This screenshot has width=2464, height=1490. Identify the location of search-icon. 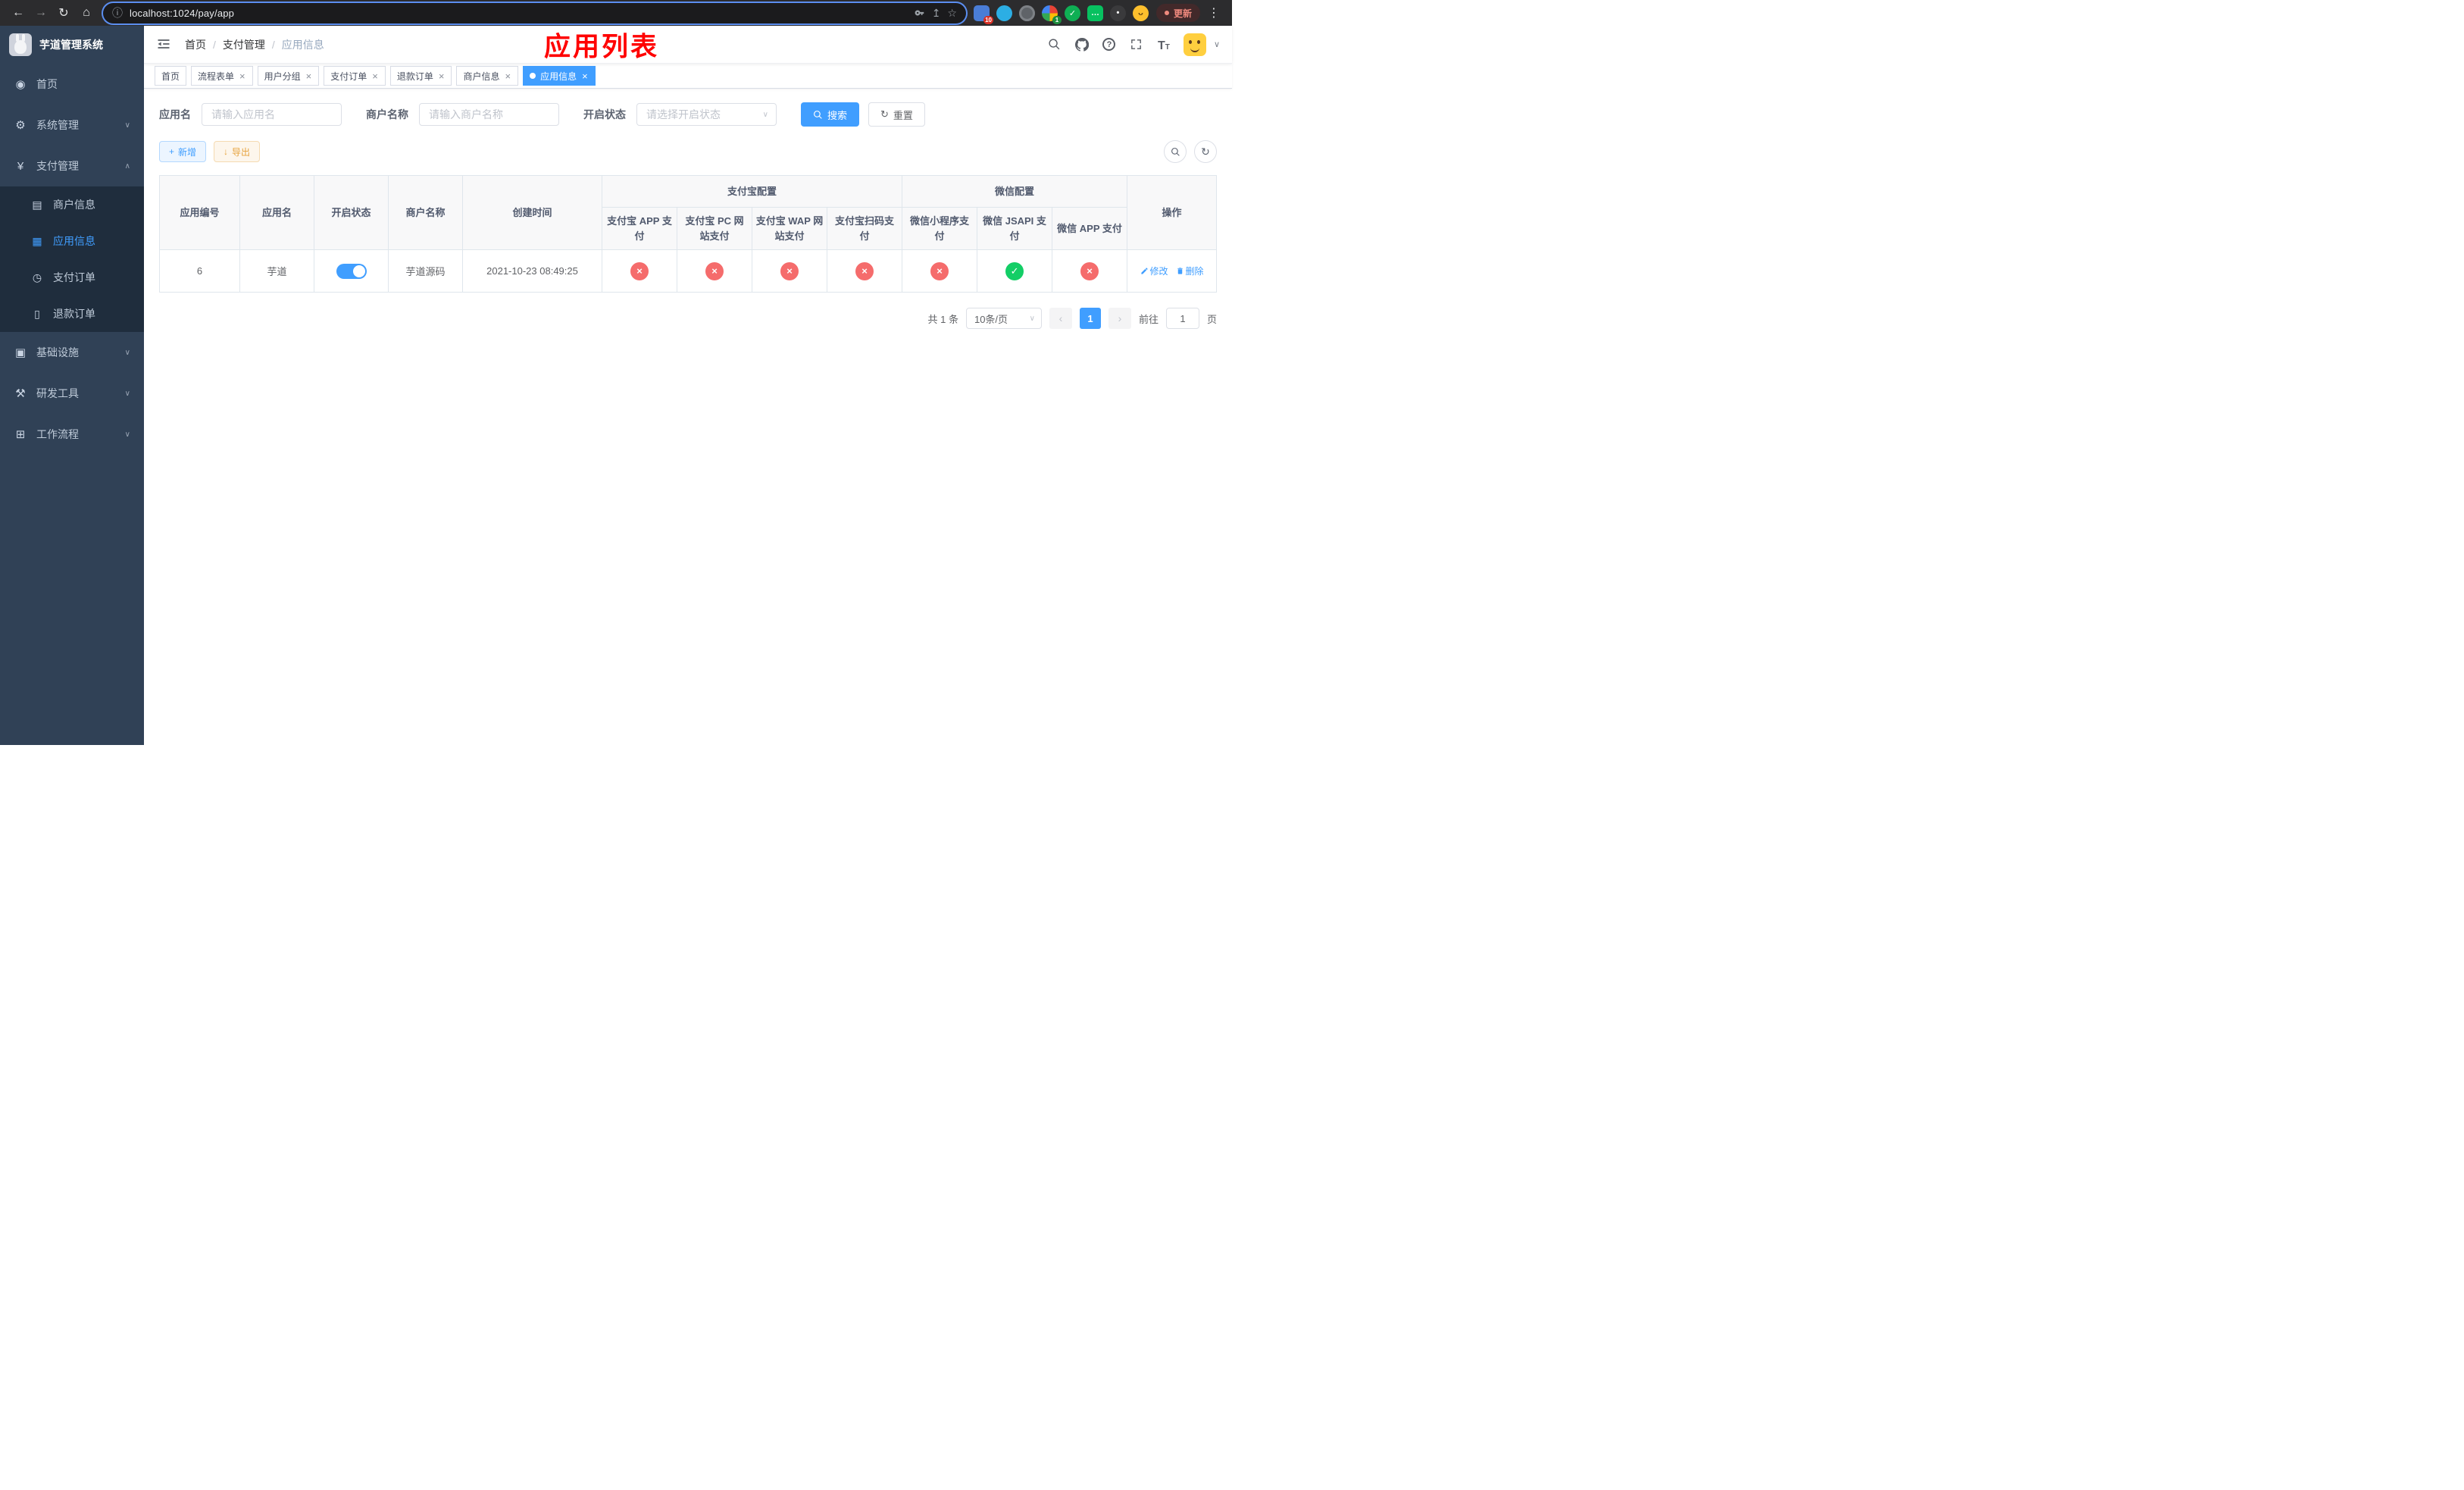
(1054, 44).